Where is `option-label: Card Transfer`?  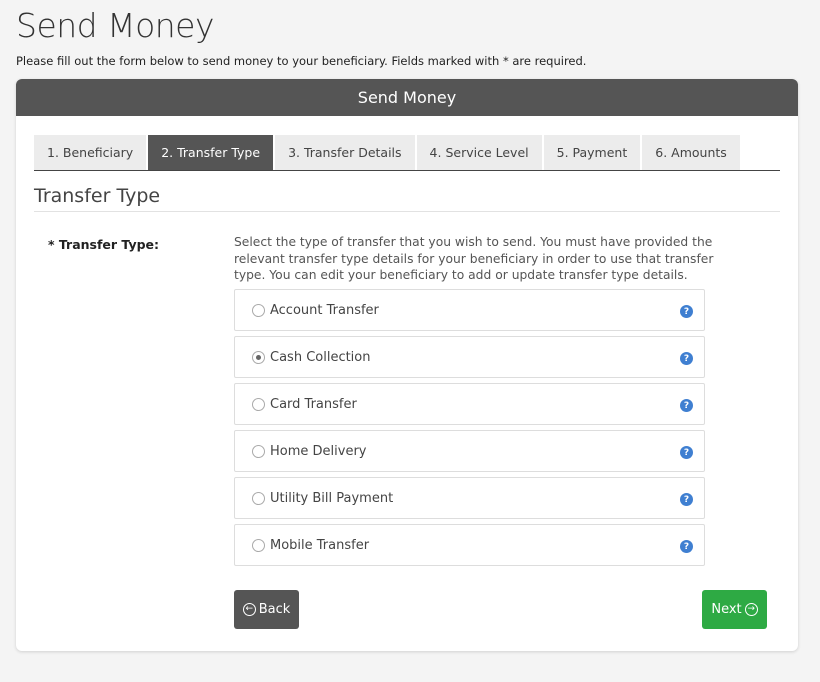
option-label: Card Transfer is located at coordinates (313, 404).